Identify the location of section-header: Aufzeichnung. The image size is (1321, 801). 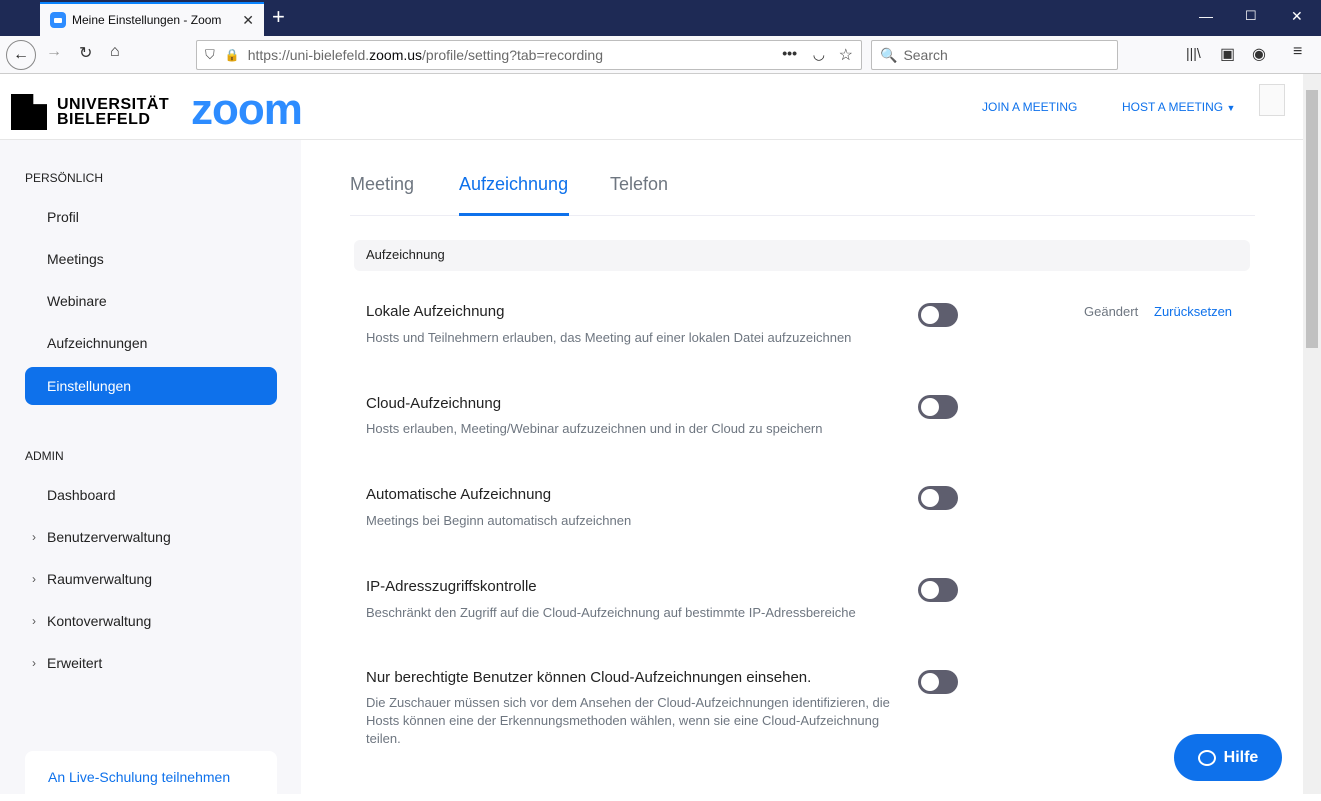
(802, 255).